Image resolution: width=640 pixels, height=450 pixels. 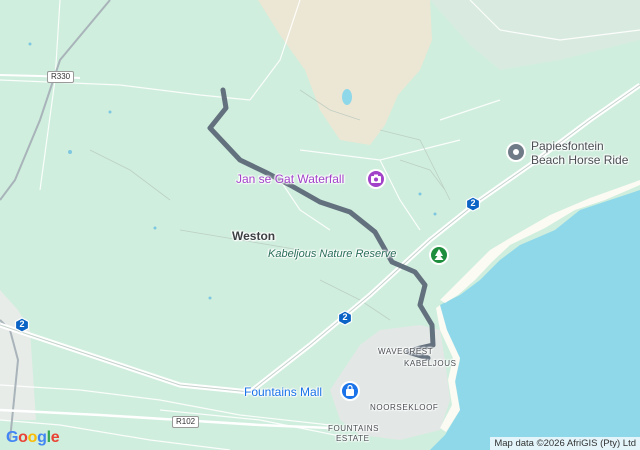 What do you see at coordinates (18, 355) in the screenshot?
I see `urban-strip-left` at bounding box center [18, 355].